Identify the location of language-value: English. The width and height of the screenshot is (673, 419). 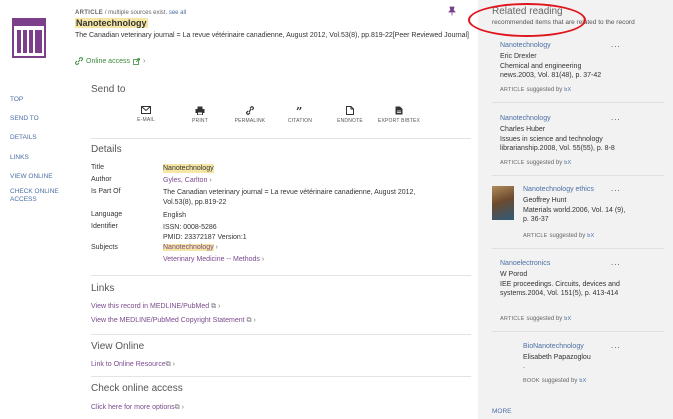
(174, 215).